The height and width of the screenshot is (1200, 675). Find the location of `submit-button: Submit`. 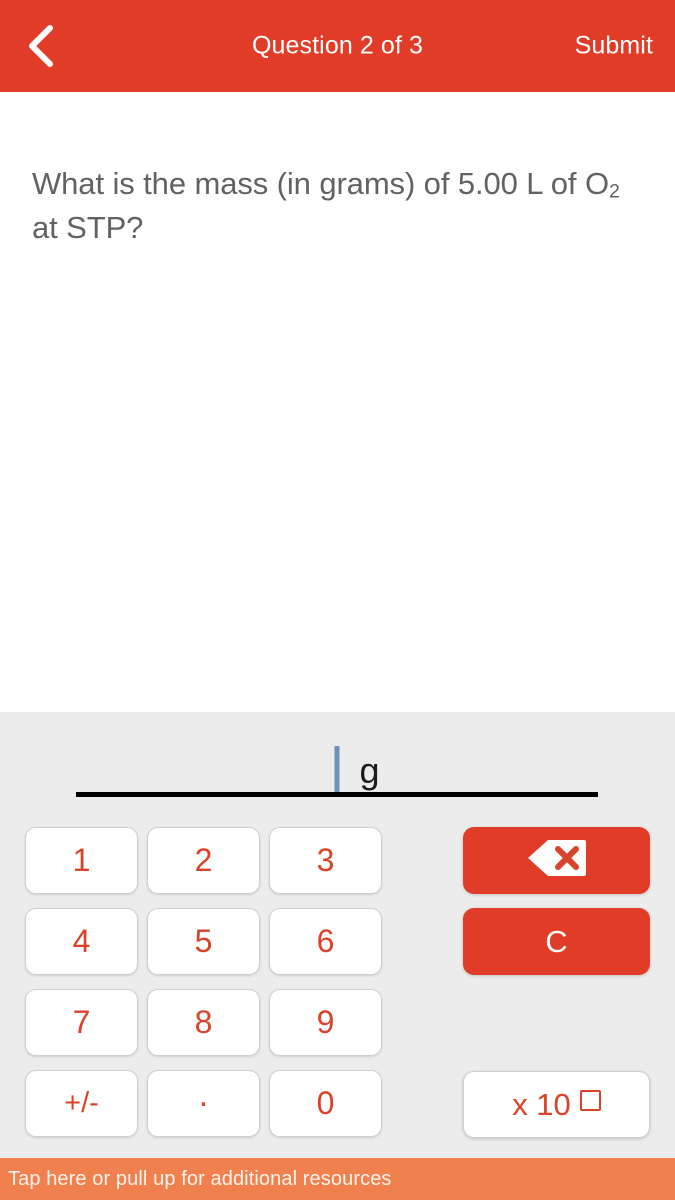

submit-button: Submit is located at coordinates (614, 46).